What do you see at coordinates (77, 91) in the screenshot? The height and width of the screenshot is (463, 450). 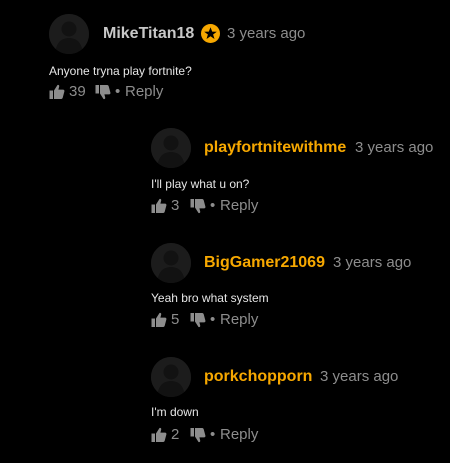 I see `like-count: 39` at bounding box center [77, 91].